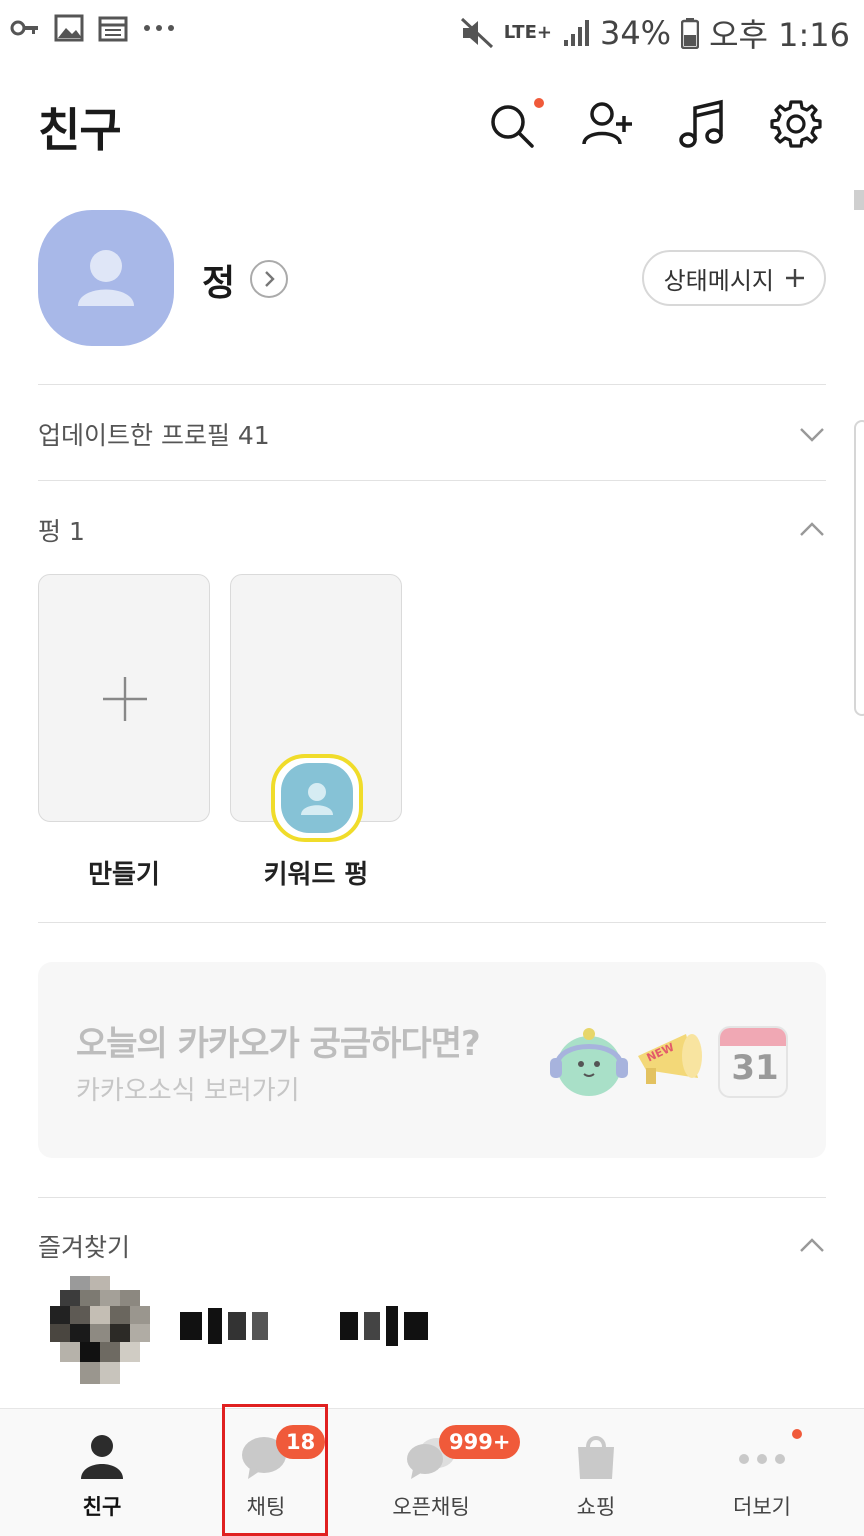  Describe the element at coordinates (432, 30) in the screenshot. I see `status-bar: LTE+ 34% 오후 1:16` at that location.